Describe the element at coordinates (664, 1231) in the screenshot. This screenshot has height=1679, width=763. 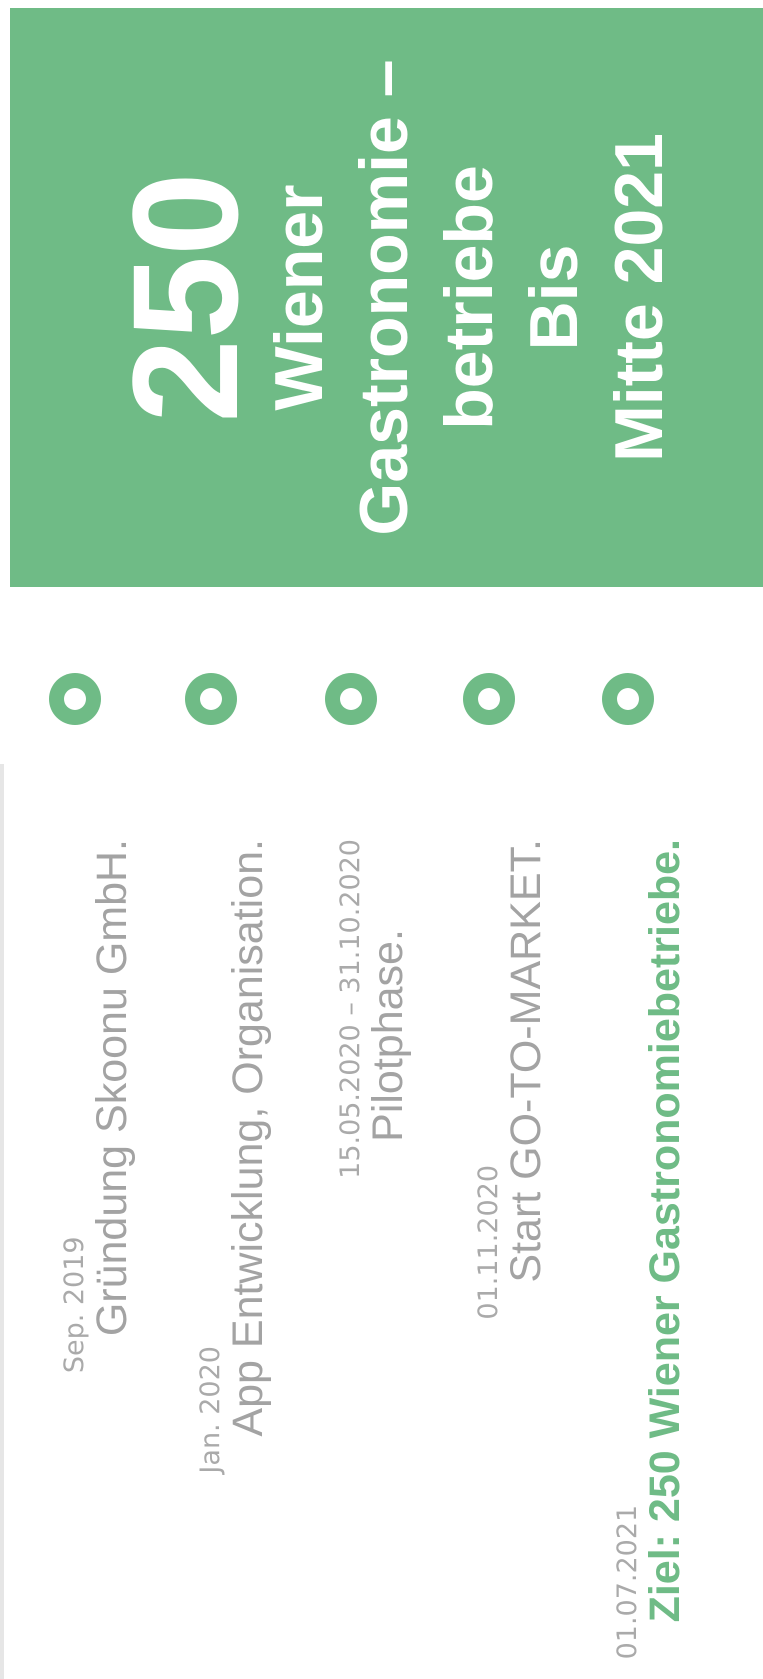
I see `timeline-goal-label: Ziel: 250 Wiener Gastronomiebetriebe.` at that location.